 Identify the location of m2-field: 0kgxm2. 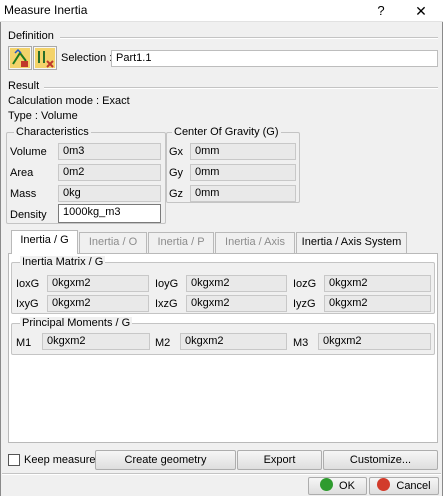
(233, 341).